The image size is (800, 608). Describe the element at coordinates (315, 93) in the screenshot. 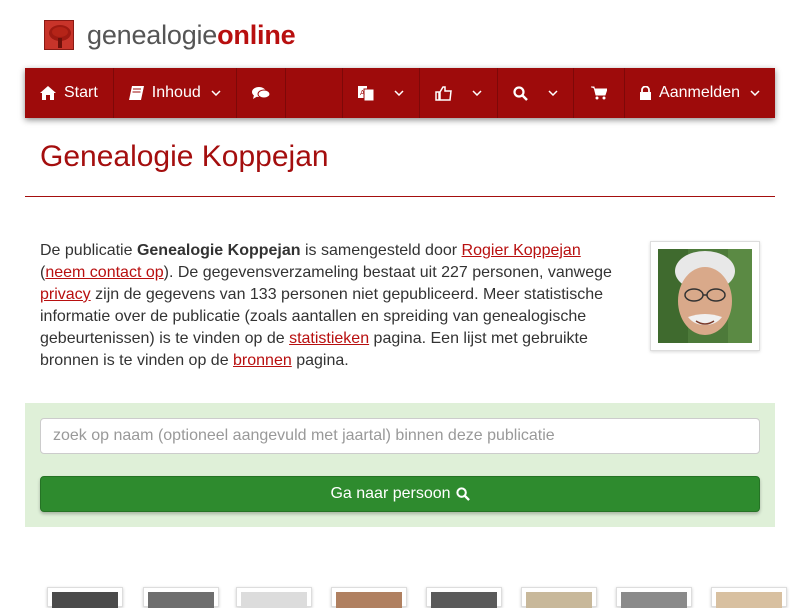

I see `nav-spacer` at that location.